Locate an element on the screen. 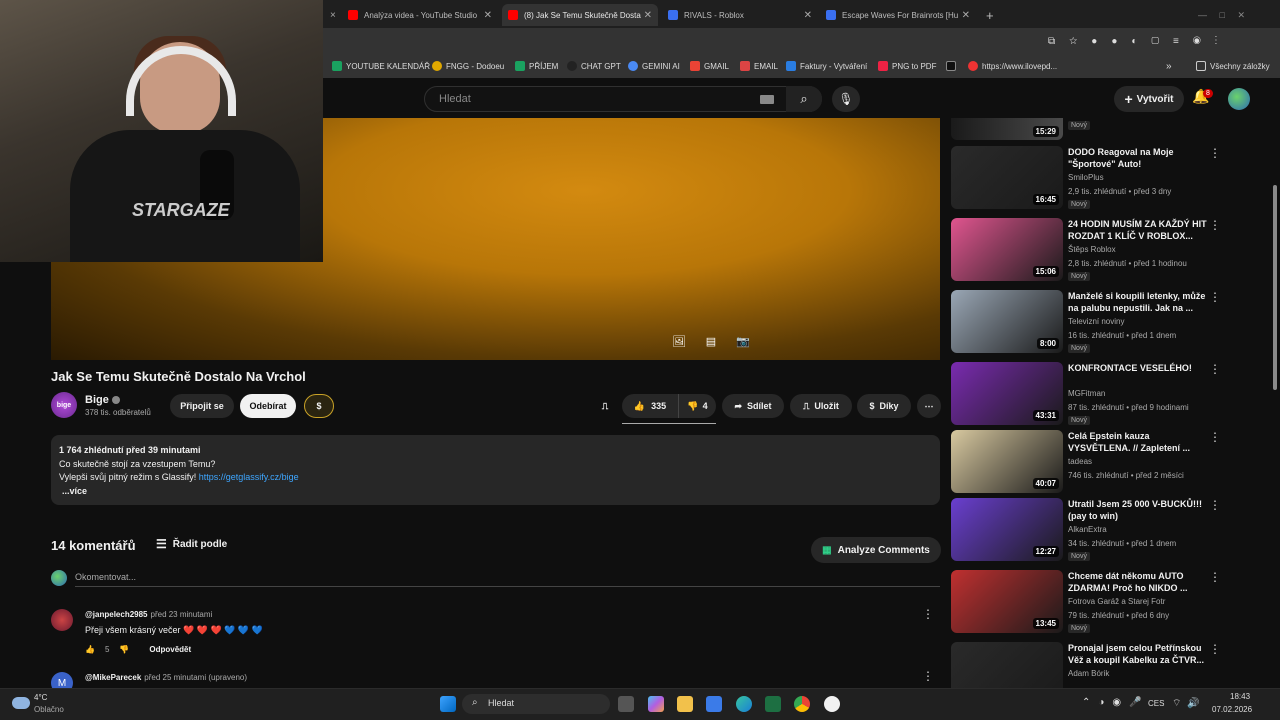  tab-youtube-studio: Analýza videa - YouTube Studio ✕ is located at coordinates (420, 15).